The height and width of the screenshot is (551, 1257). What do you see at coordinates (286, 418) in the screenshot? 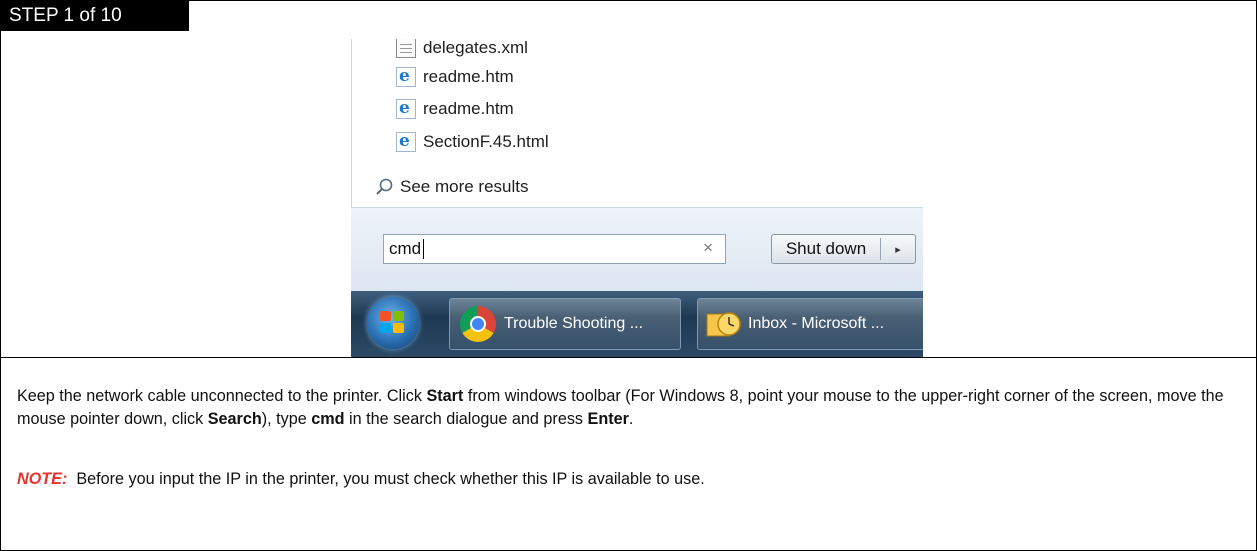
I see `paragraph-text: ), type` at bounding box center [286, 418].